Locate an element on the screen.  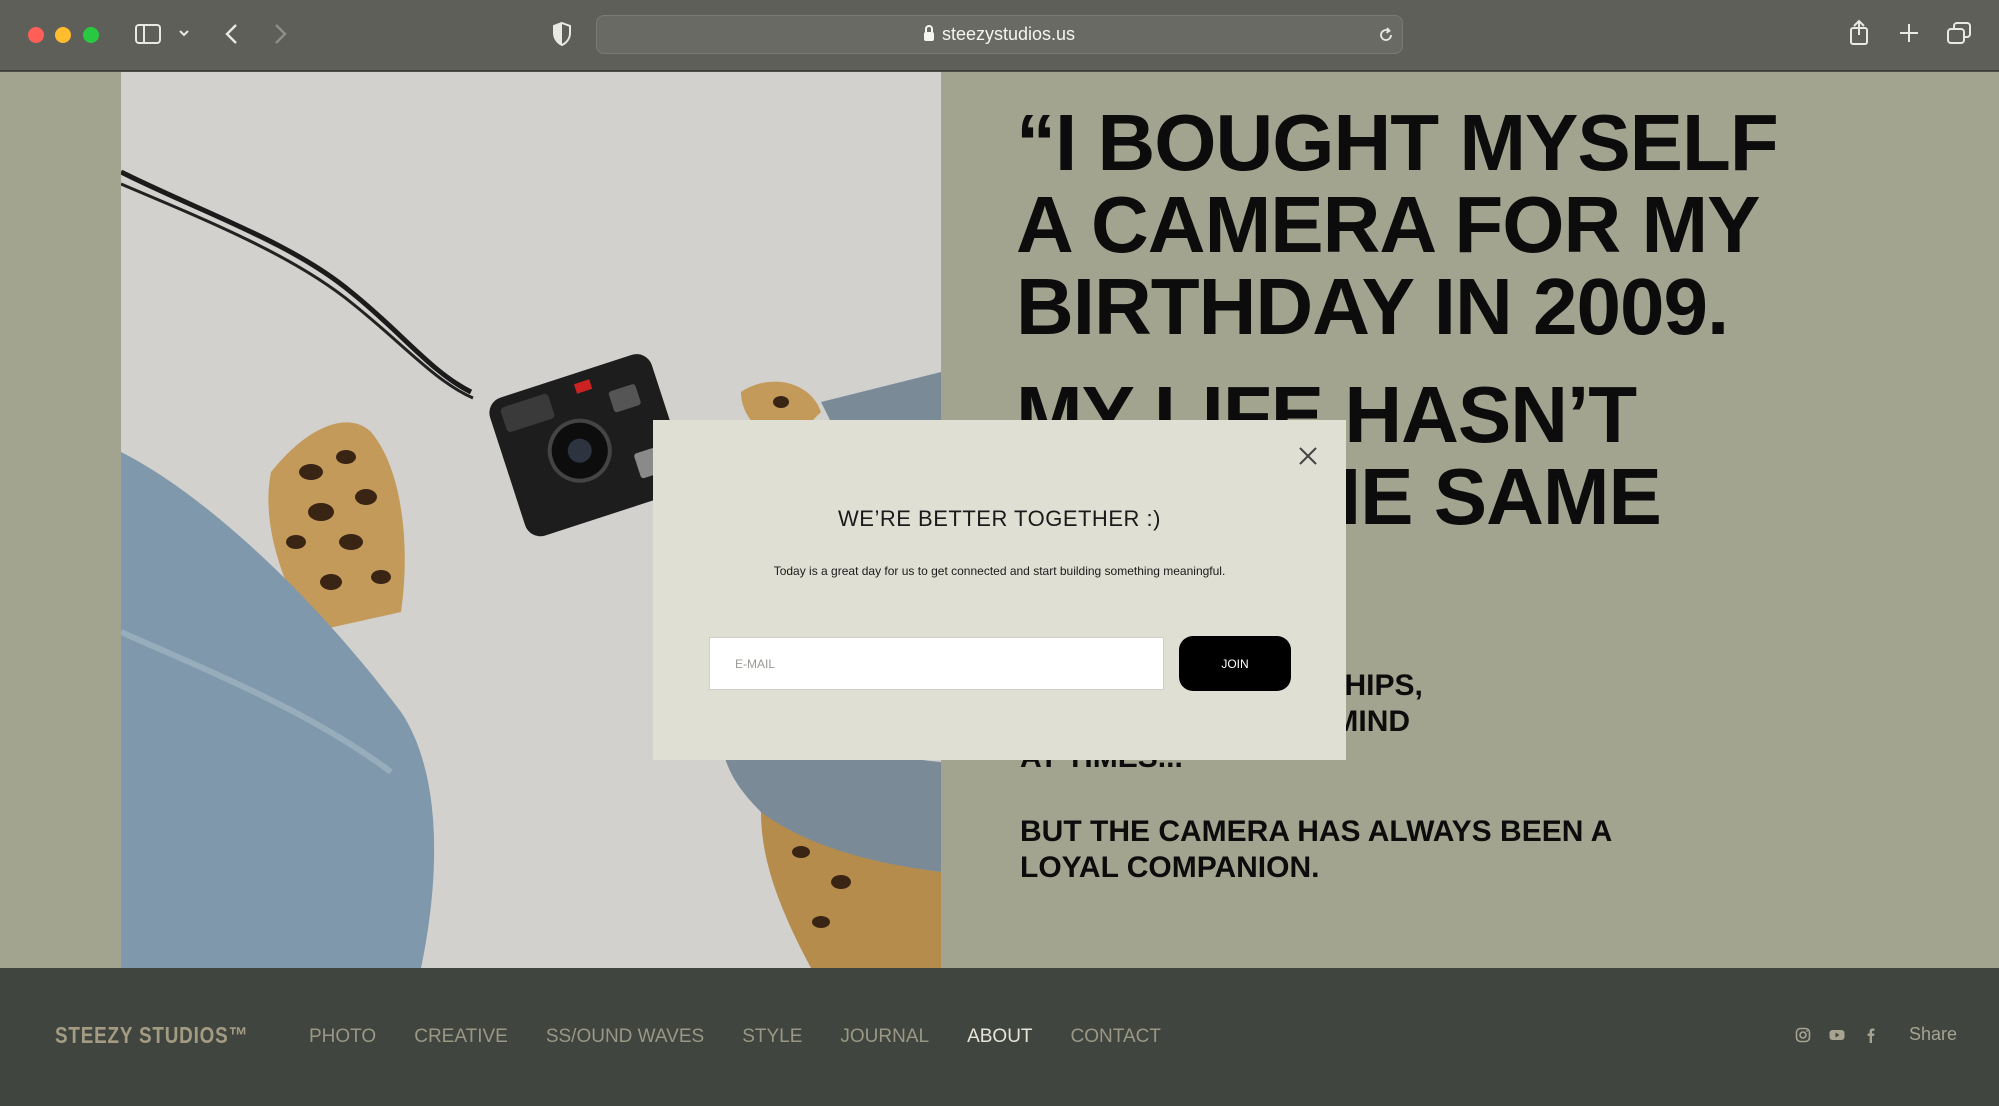
brand-logo: STEEZY STUDIOS™ is located at coordinates (151, 1035).